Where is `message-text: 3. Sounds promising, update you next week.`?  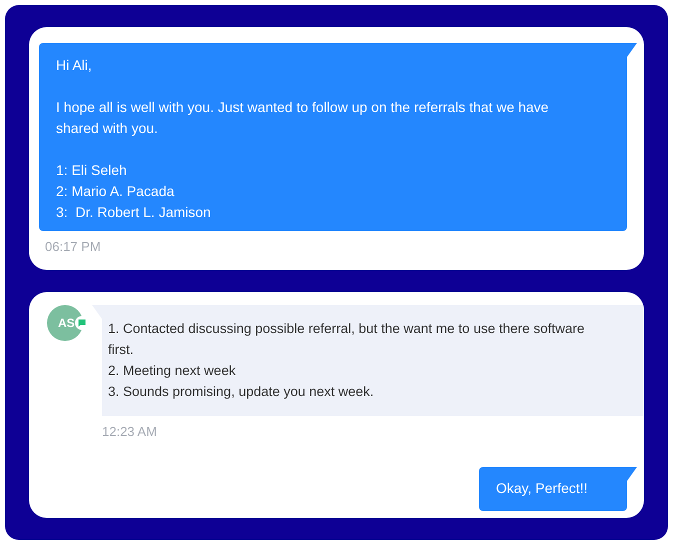
message-text: 3. Sounds promising, update you next week. is located at coordinates (241, 392).